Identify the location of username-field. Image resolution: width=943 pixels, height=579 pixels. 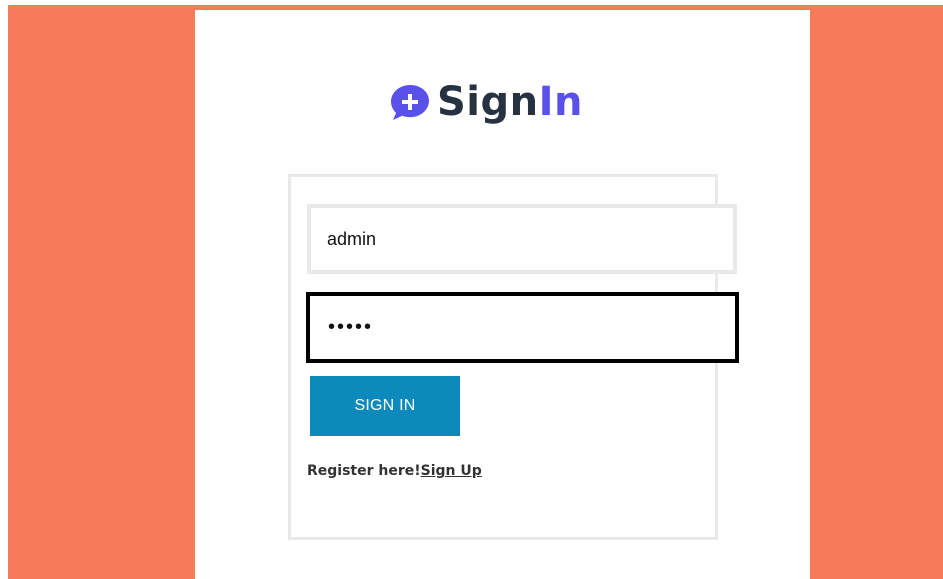
(522, 239).